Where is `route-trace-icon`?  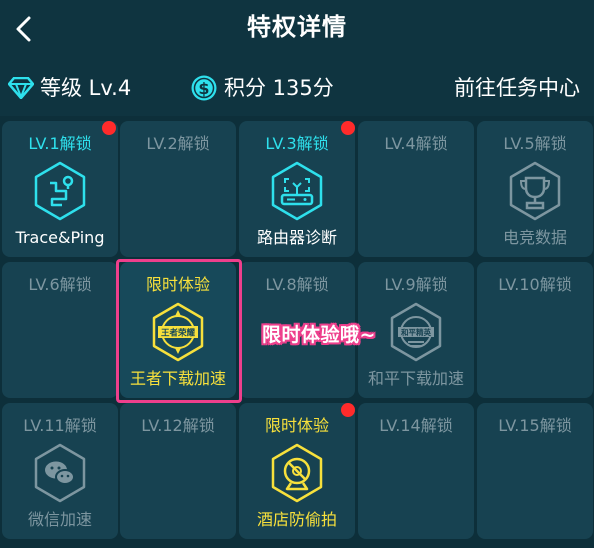
route-trace-icon is located at coordinates (60, 191).